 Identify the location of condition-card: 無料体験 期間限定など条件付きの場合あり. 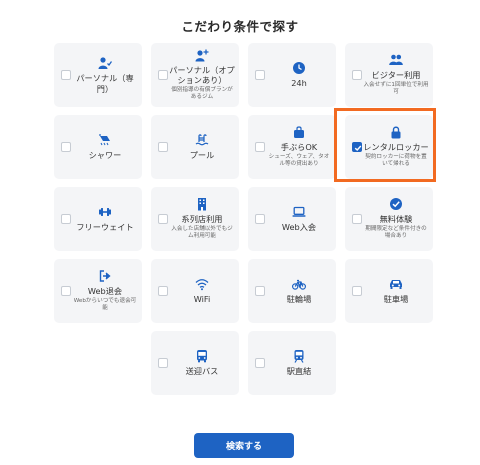
(389, 219).